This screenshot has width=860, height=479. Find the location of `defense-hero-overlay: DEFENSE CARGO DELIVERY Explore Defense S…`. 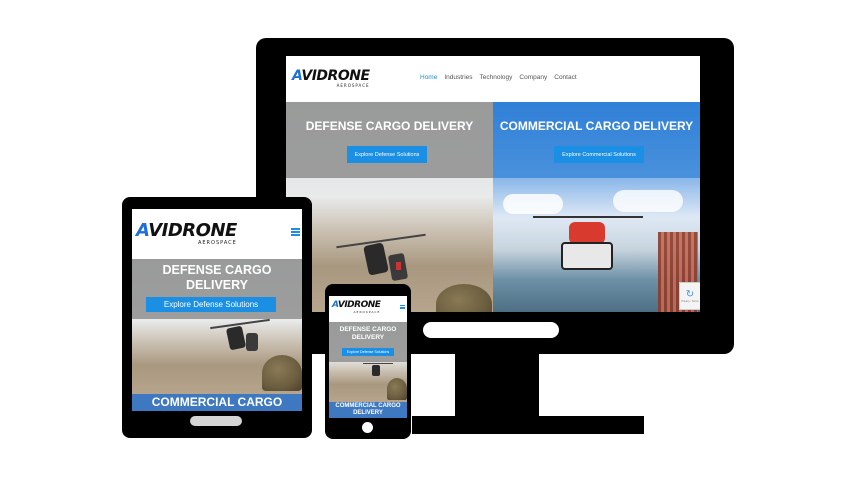

defense-hero-overlay: DEFENSE CARGO DELIVERY Explore Defense S… is located at coordinates (389, 140).